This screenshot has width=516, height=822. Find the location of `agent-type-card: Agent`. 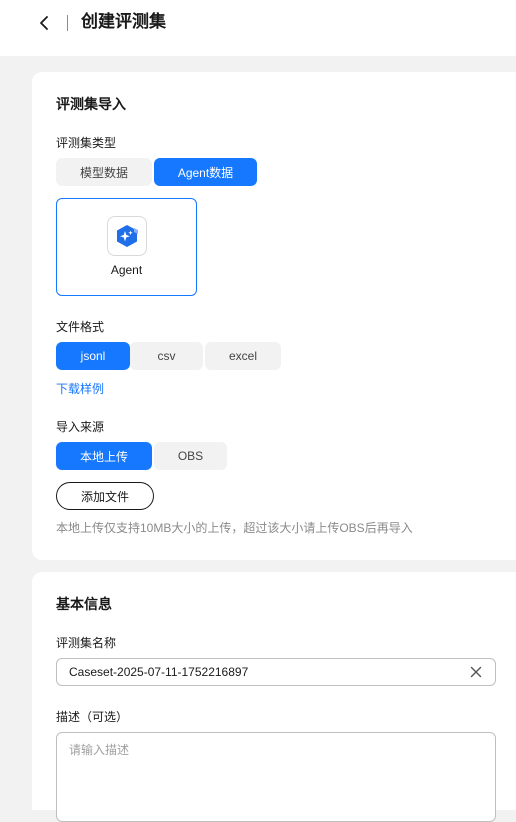

agent-type-card: Agent is located at coordinates (126, 247).